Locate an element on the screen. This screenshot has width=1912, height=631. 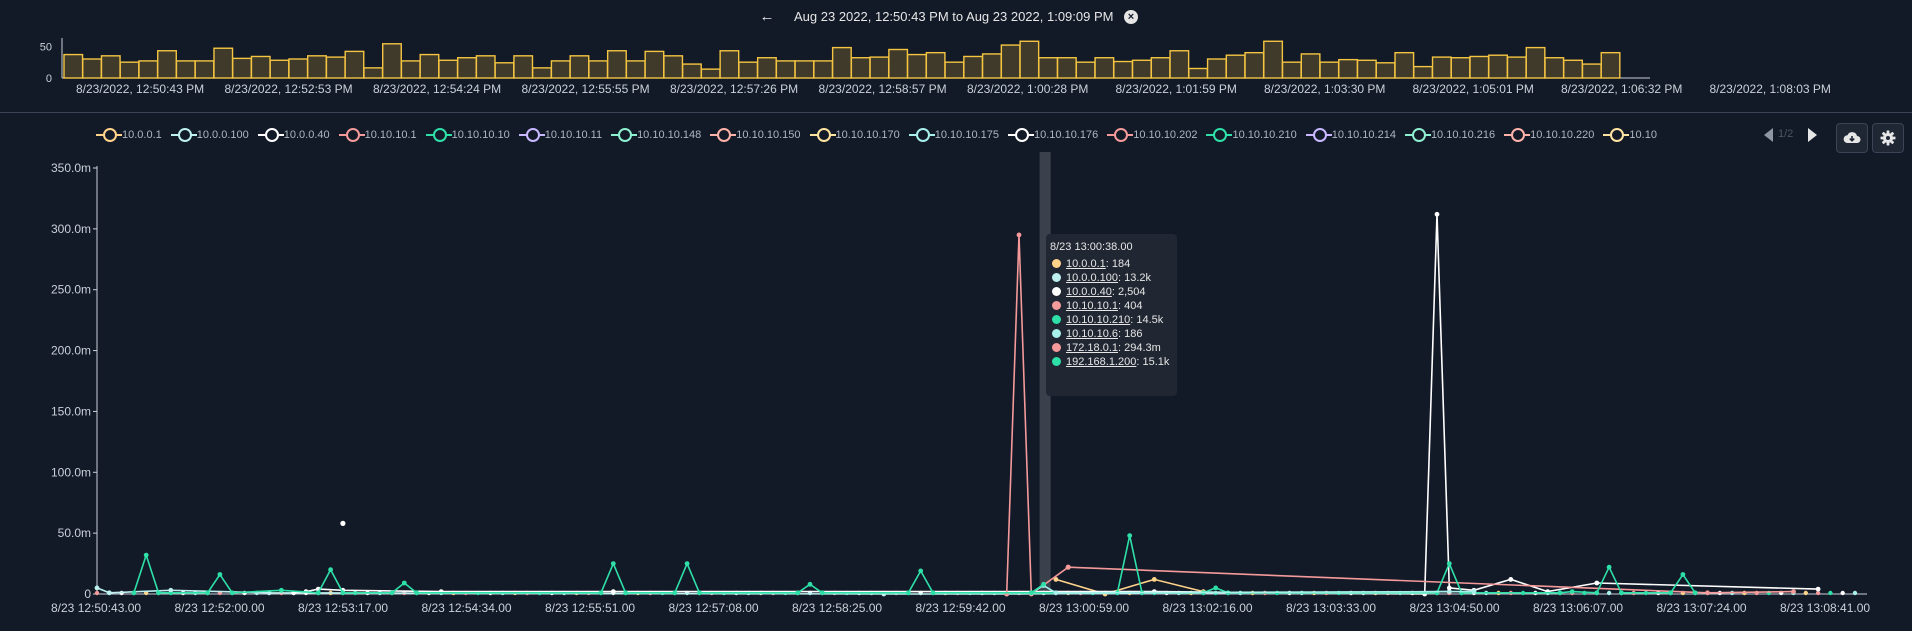
legend-item: 10.10 is located at coordinates (1630, 135).